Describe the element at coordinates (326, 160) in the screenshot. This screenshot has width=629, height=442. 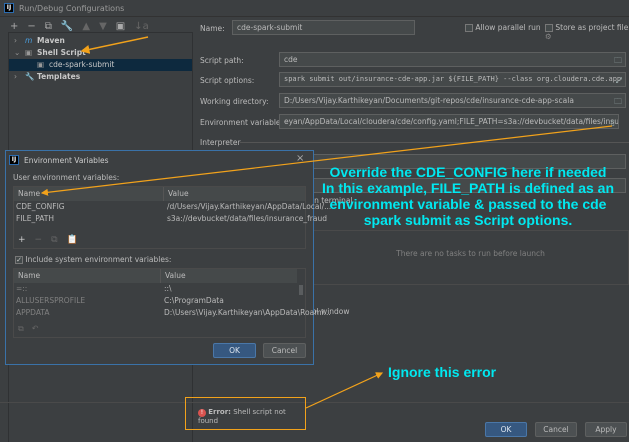
I see `arrow-to-env-name` at that location.